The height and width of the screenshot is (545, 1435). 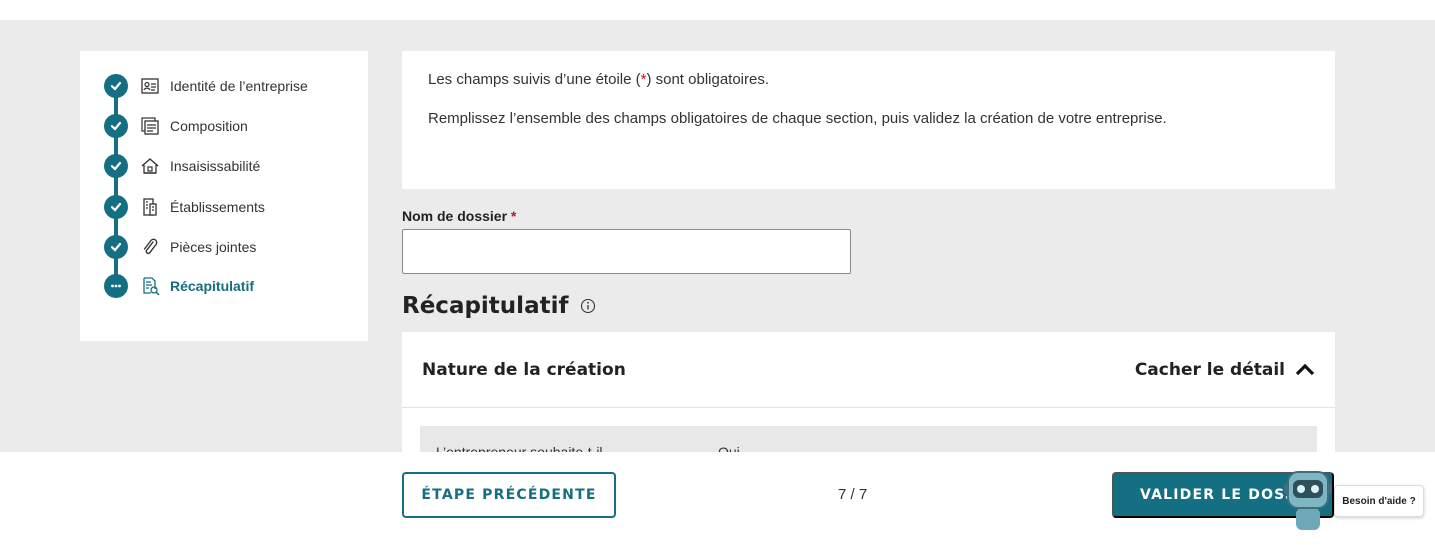 I want to click on dossier-name-input, so click(x=626, y=251).